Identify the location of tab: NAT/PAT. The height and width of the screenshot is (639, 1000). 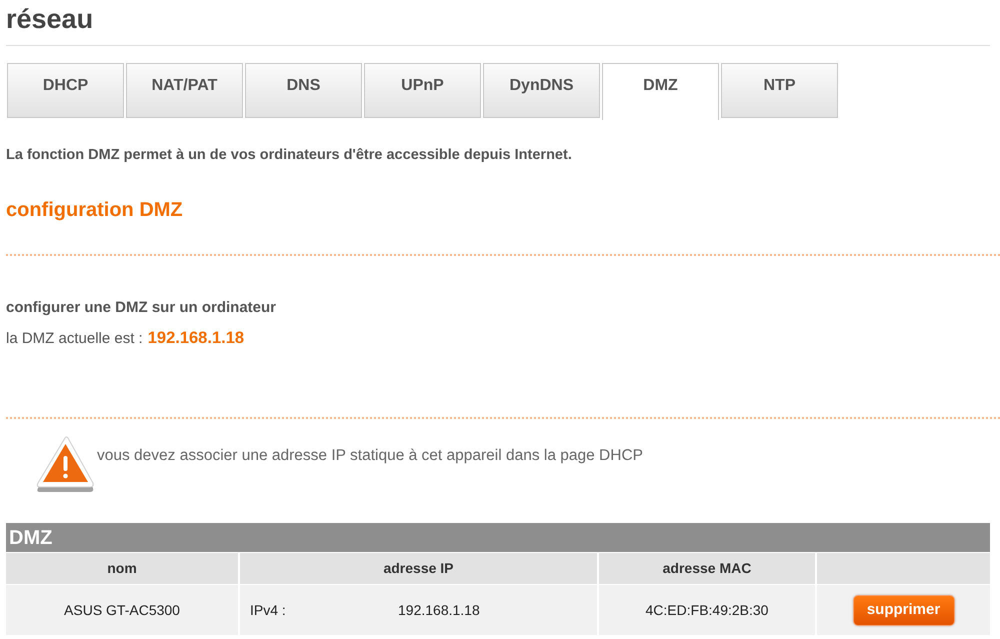
(184, 90).